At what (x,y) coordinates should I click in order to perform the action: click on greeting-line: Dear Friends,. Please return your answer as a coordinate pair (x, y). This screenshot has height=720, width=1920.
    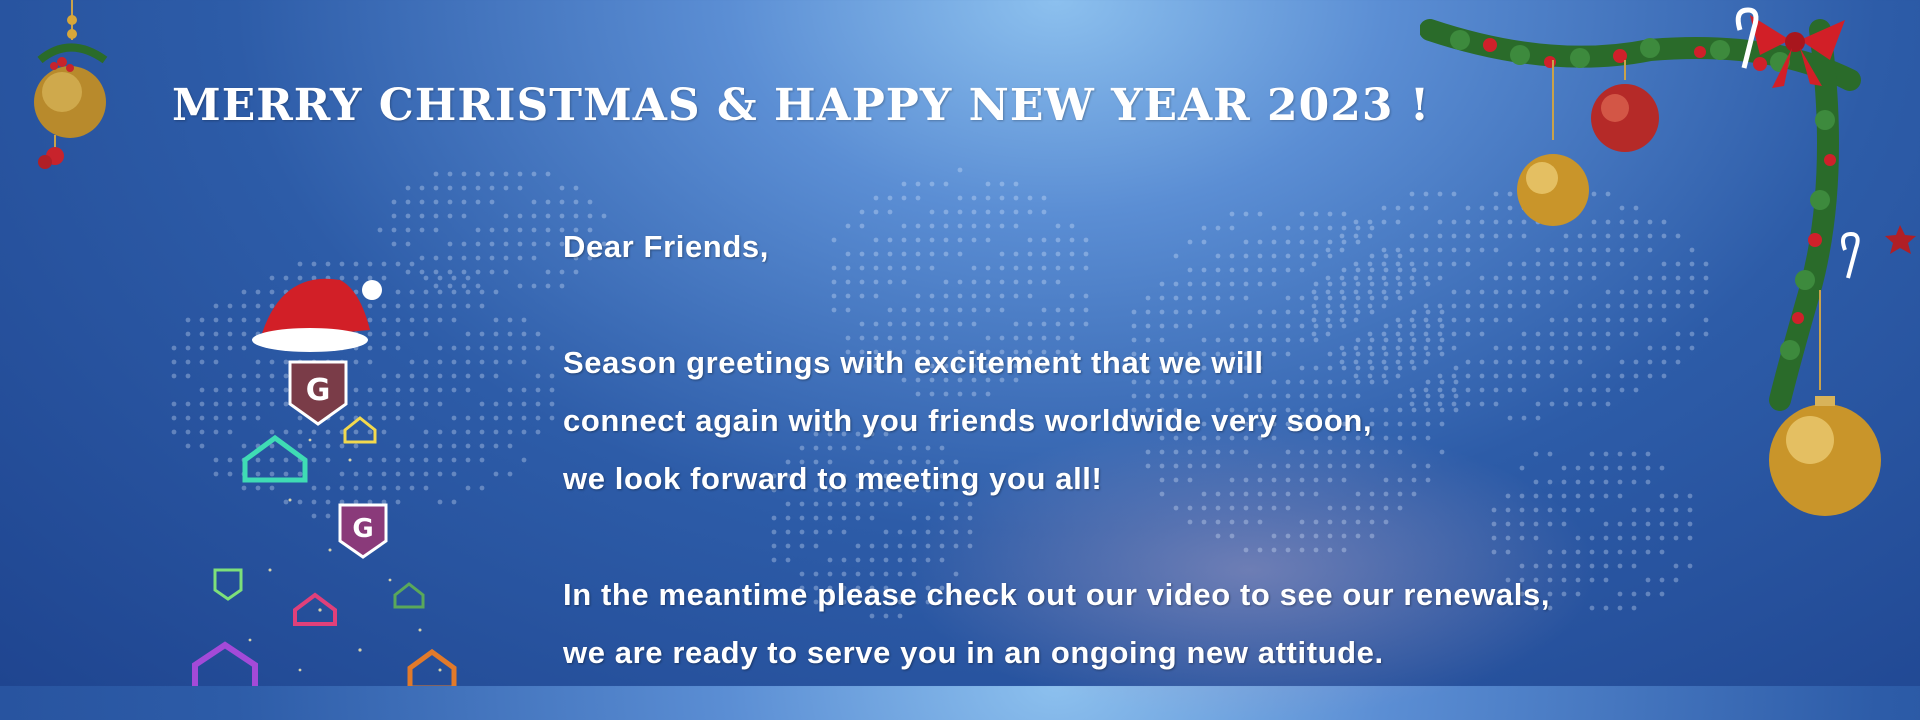
    Looking at the image, I should click on (666, 246).